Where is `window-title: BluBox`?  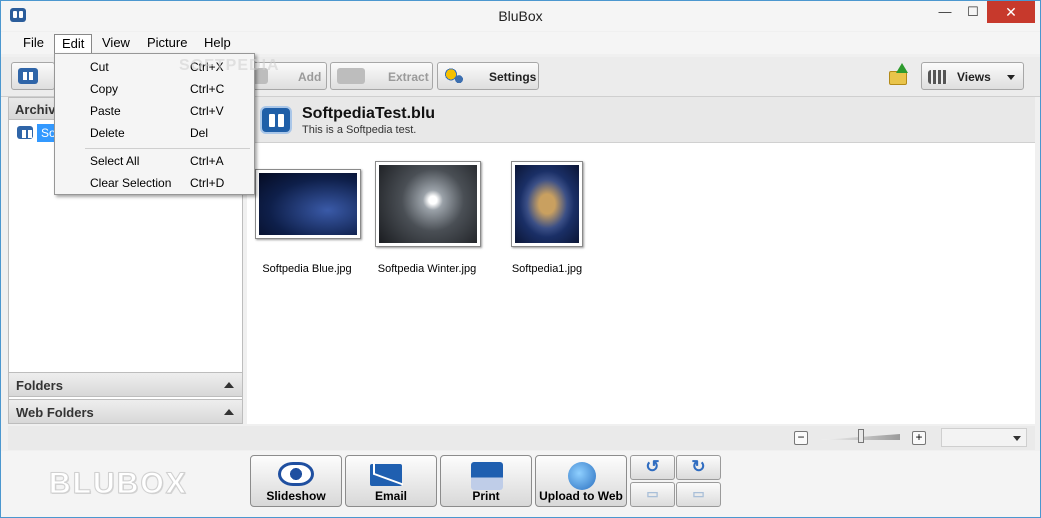
window-title: BluBox is located at coordinates (520, 16).